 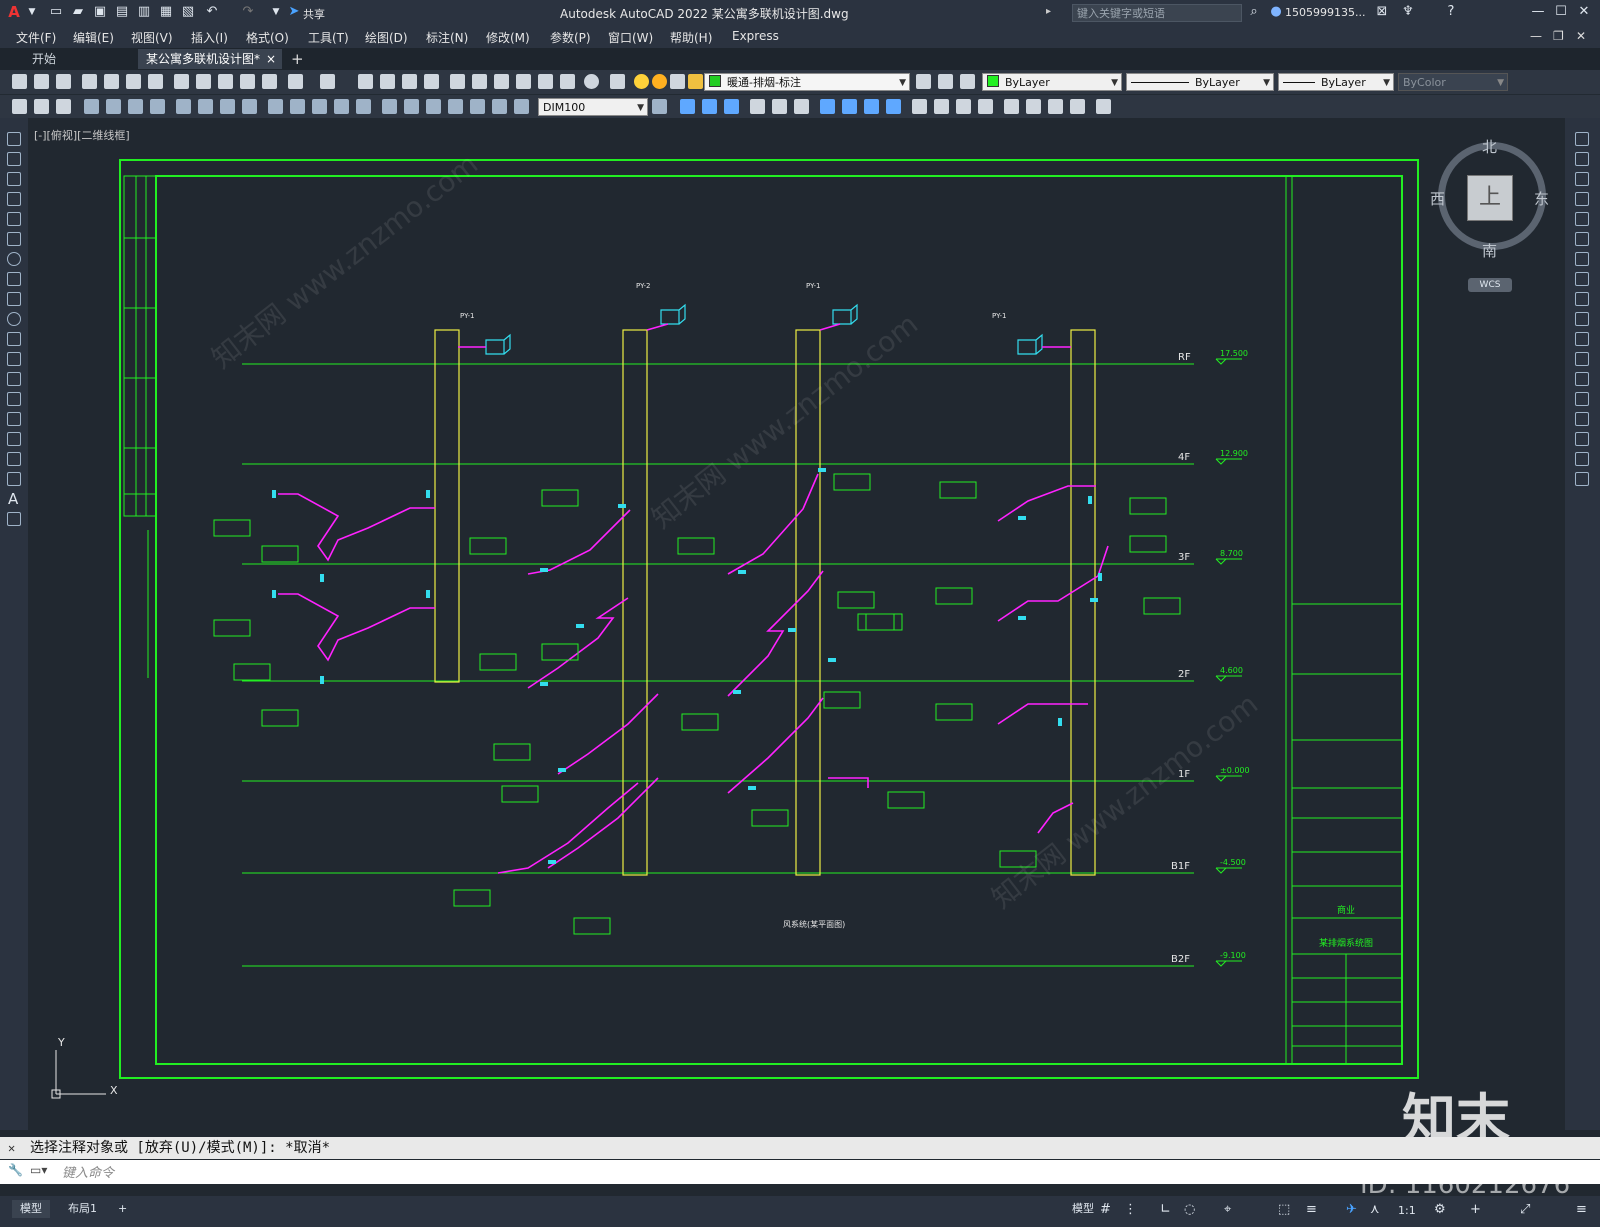 What do you see at coordinates (919, 106) in the screenshot?
I see `3d-move-icon` at bounding box center [919, 106].